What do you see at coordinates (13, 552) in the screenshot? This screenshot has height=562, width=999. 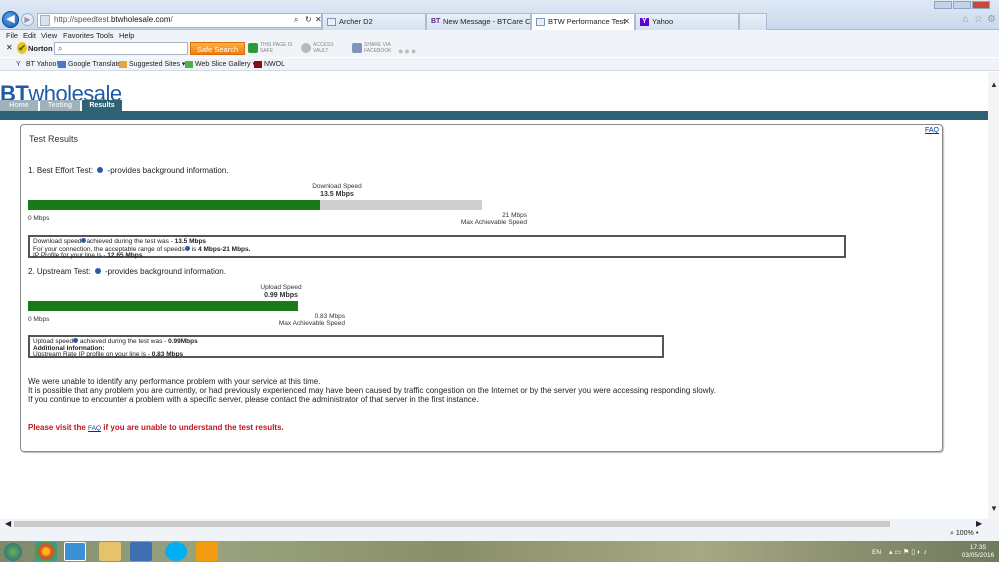 I see `start-button` at bounding box center [13, 552].